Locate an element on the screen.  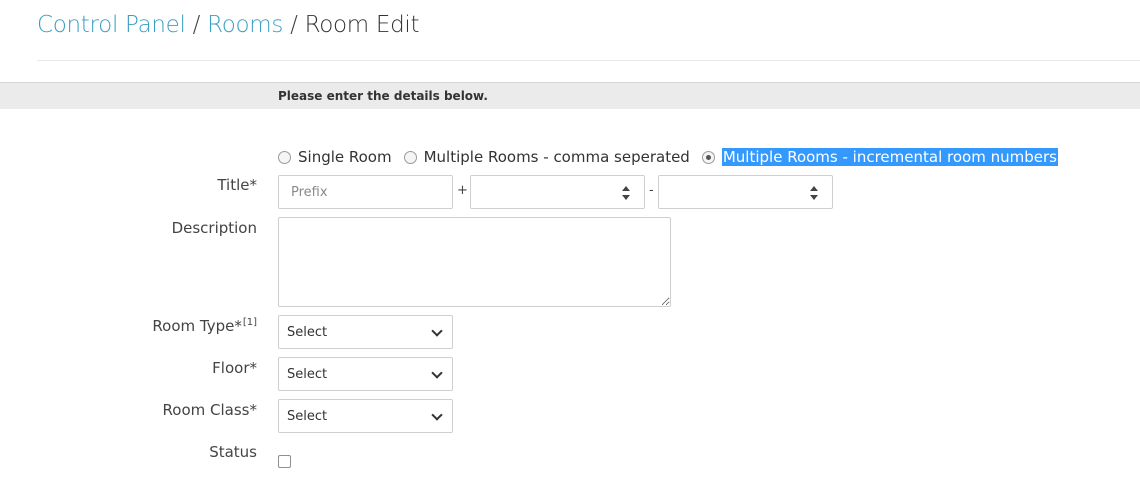
radio-single-room: Single Room is located at coordinates (335, 157).